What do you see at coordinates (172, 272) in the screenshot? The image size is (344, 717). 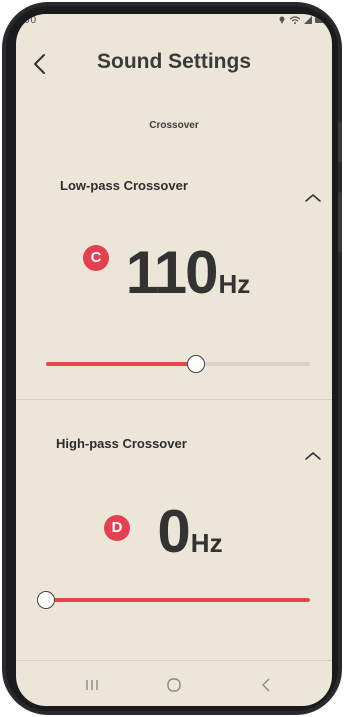 I see `low-pass-value: 110` at bounding box center [172, 272].